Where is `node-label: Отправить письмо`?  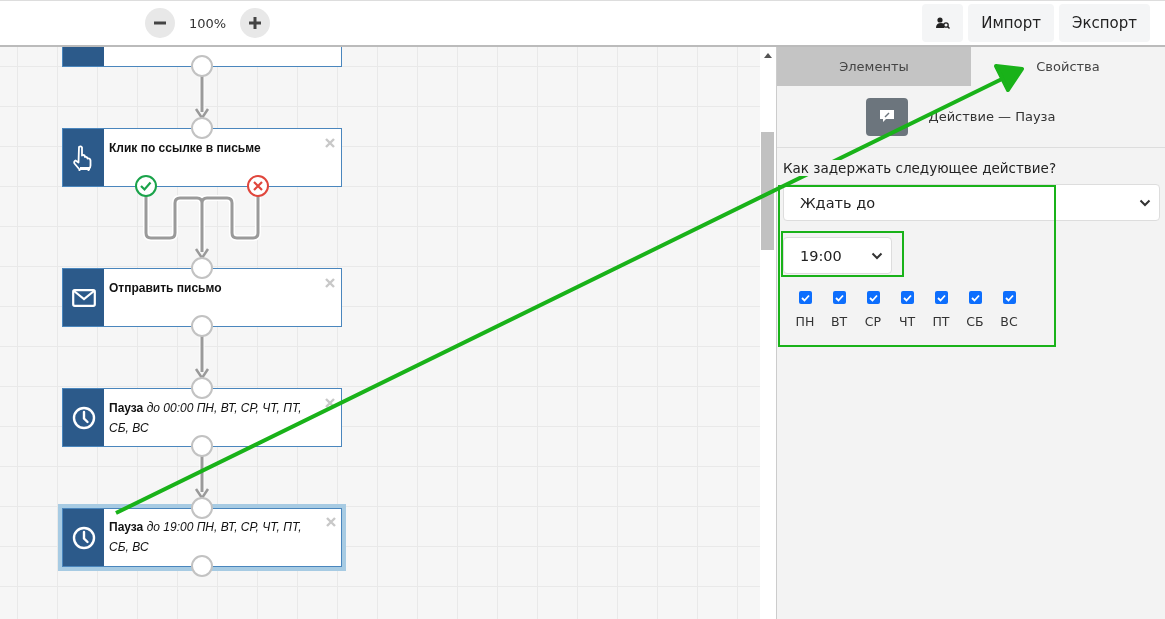 node-label: Отправить письмо is located at coordinates (165, 288).